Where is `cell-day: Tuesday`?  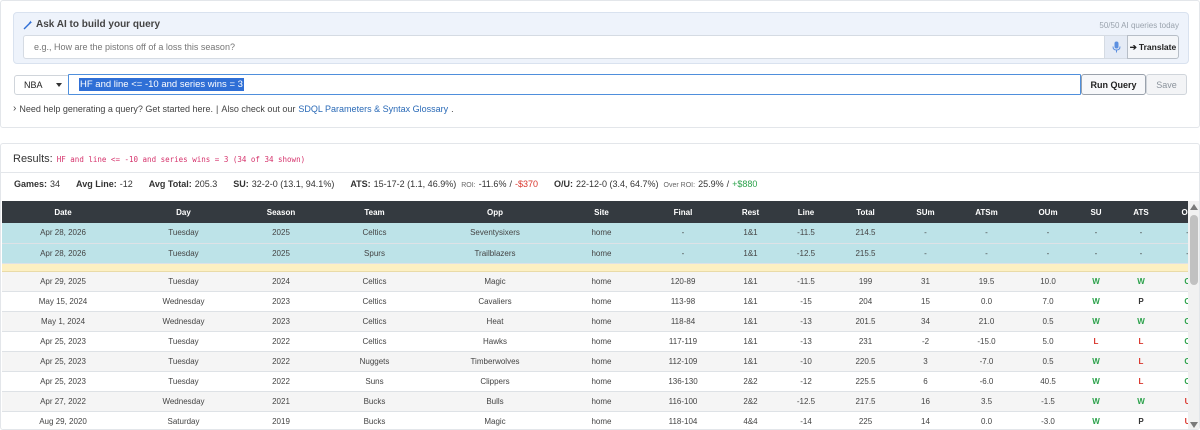
cell-day: Tuesday is located at coordinates (183, 361).